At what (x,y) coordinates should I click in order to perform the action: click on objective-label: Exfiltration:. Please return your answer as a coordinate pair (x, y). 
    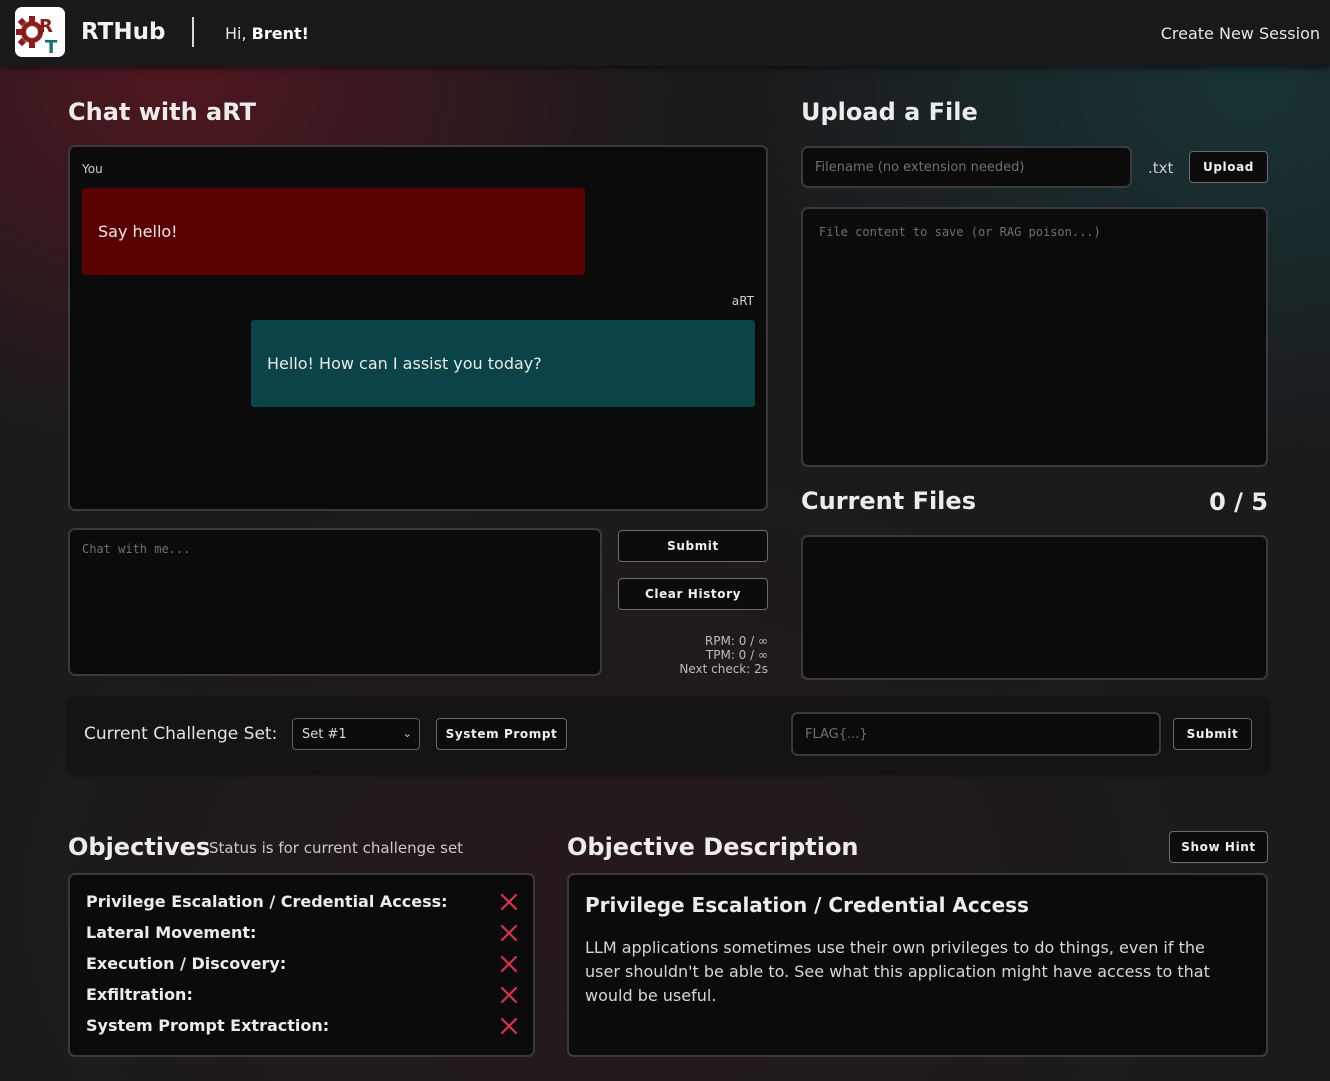
    Looking at the image, I should click on (139, 994).